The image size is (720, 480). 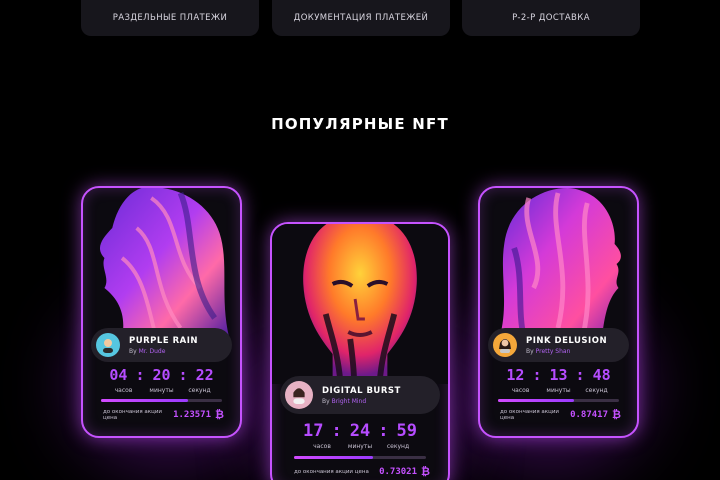 I want to click on feature-label: P-2-P ДОСТАВКА, so click(x=551, y=18).